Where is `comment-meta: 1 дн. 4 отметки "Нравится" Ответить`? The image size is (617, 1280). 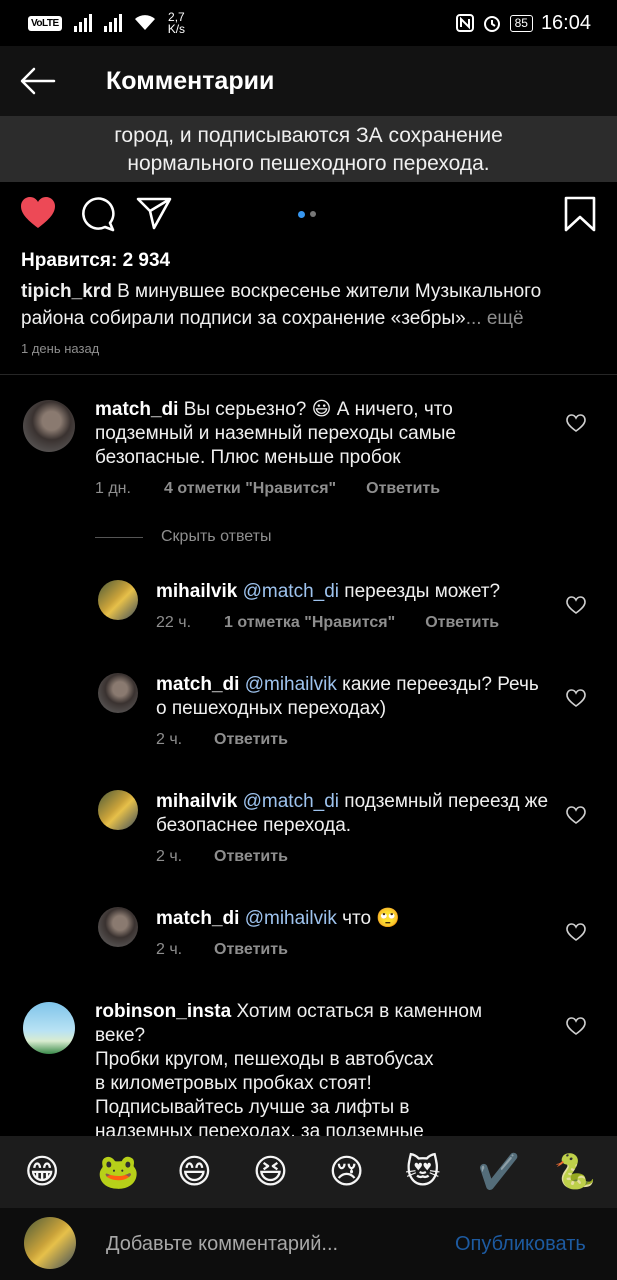
comment-meta: 1 дн. 4 отметки "Нравится" Ответить is located at coordinates (267, 489).